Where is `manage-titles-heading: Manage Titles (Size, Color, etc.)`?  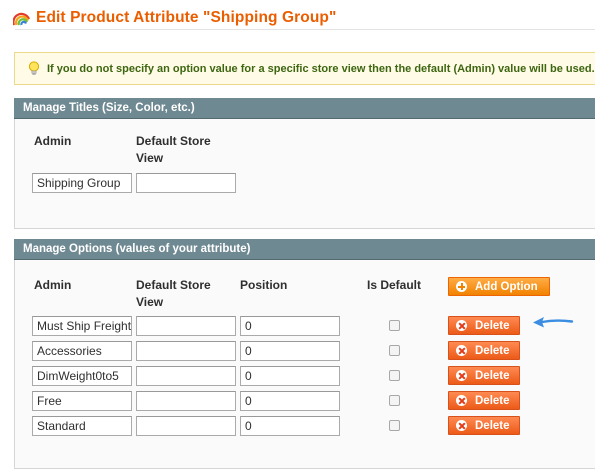
manage-titles-heading: Manage Titles (Size, Color, etc.) is located at coordinates (304, 108).